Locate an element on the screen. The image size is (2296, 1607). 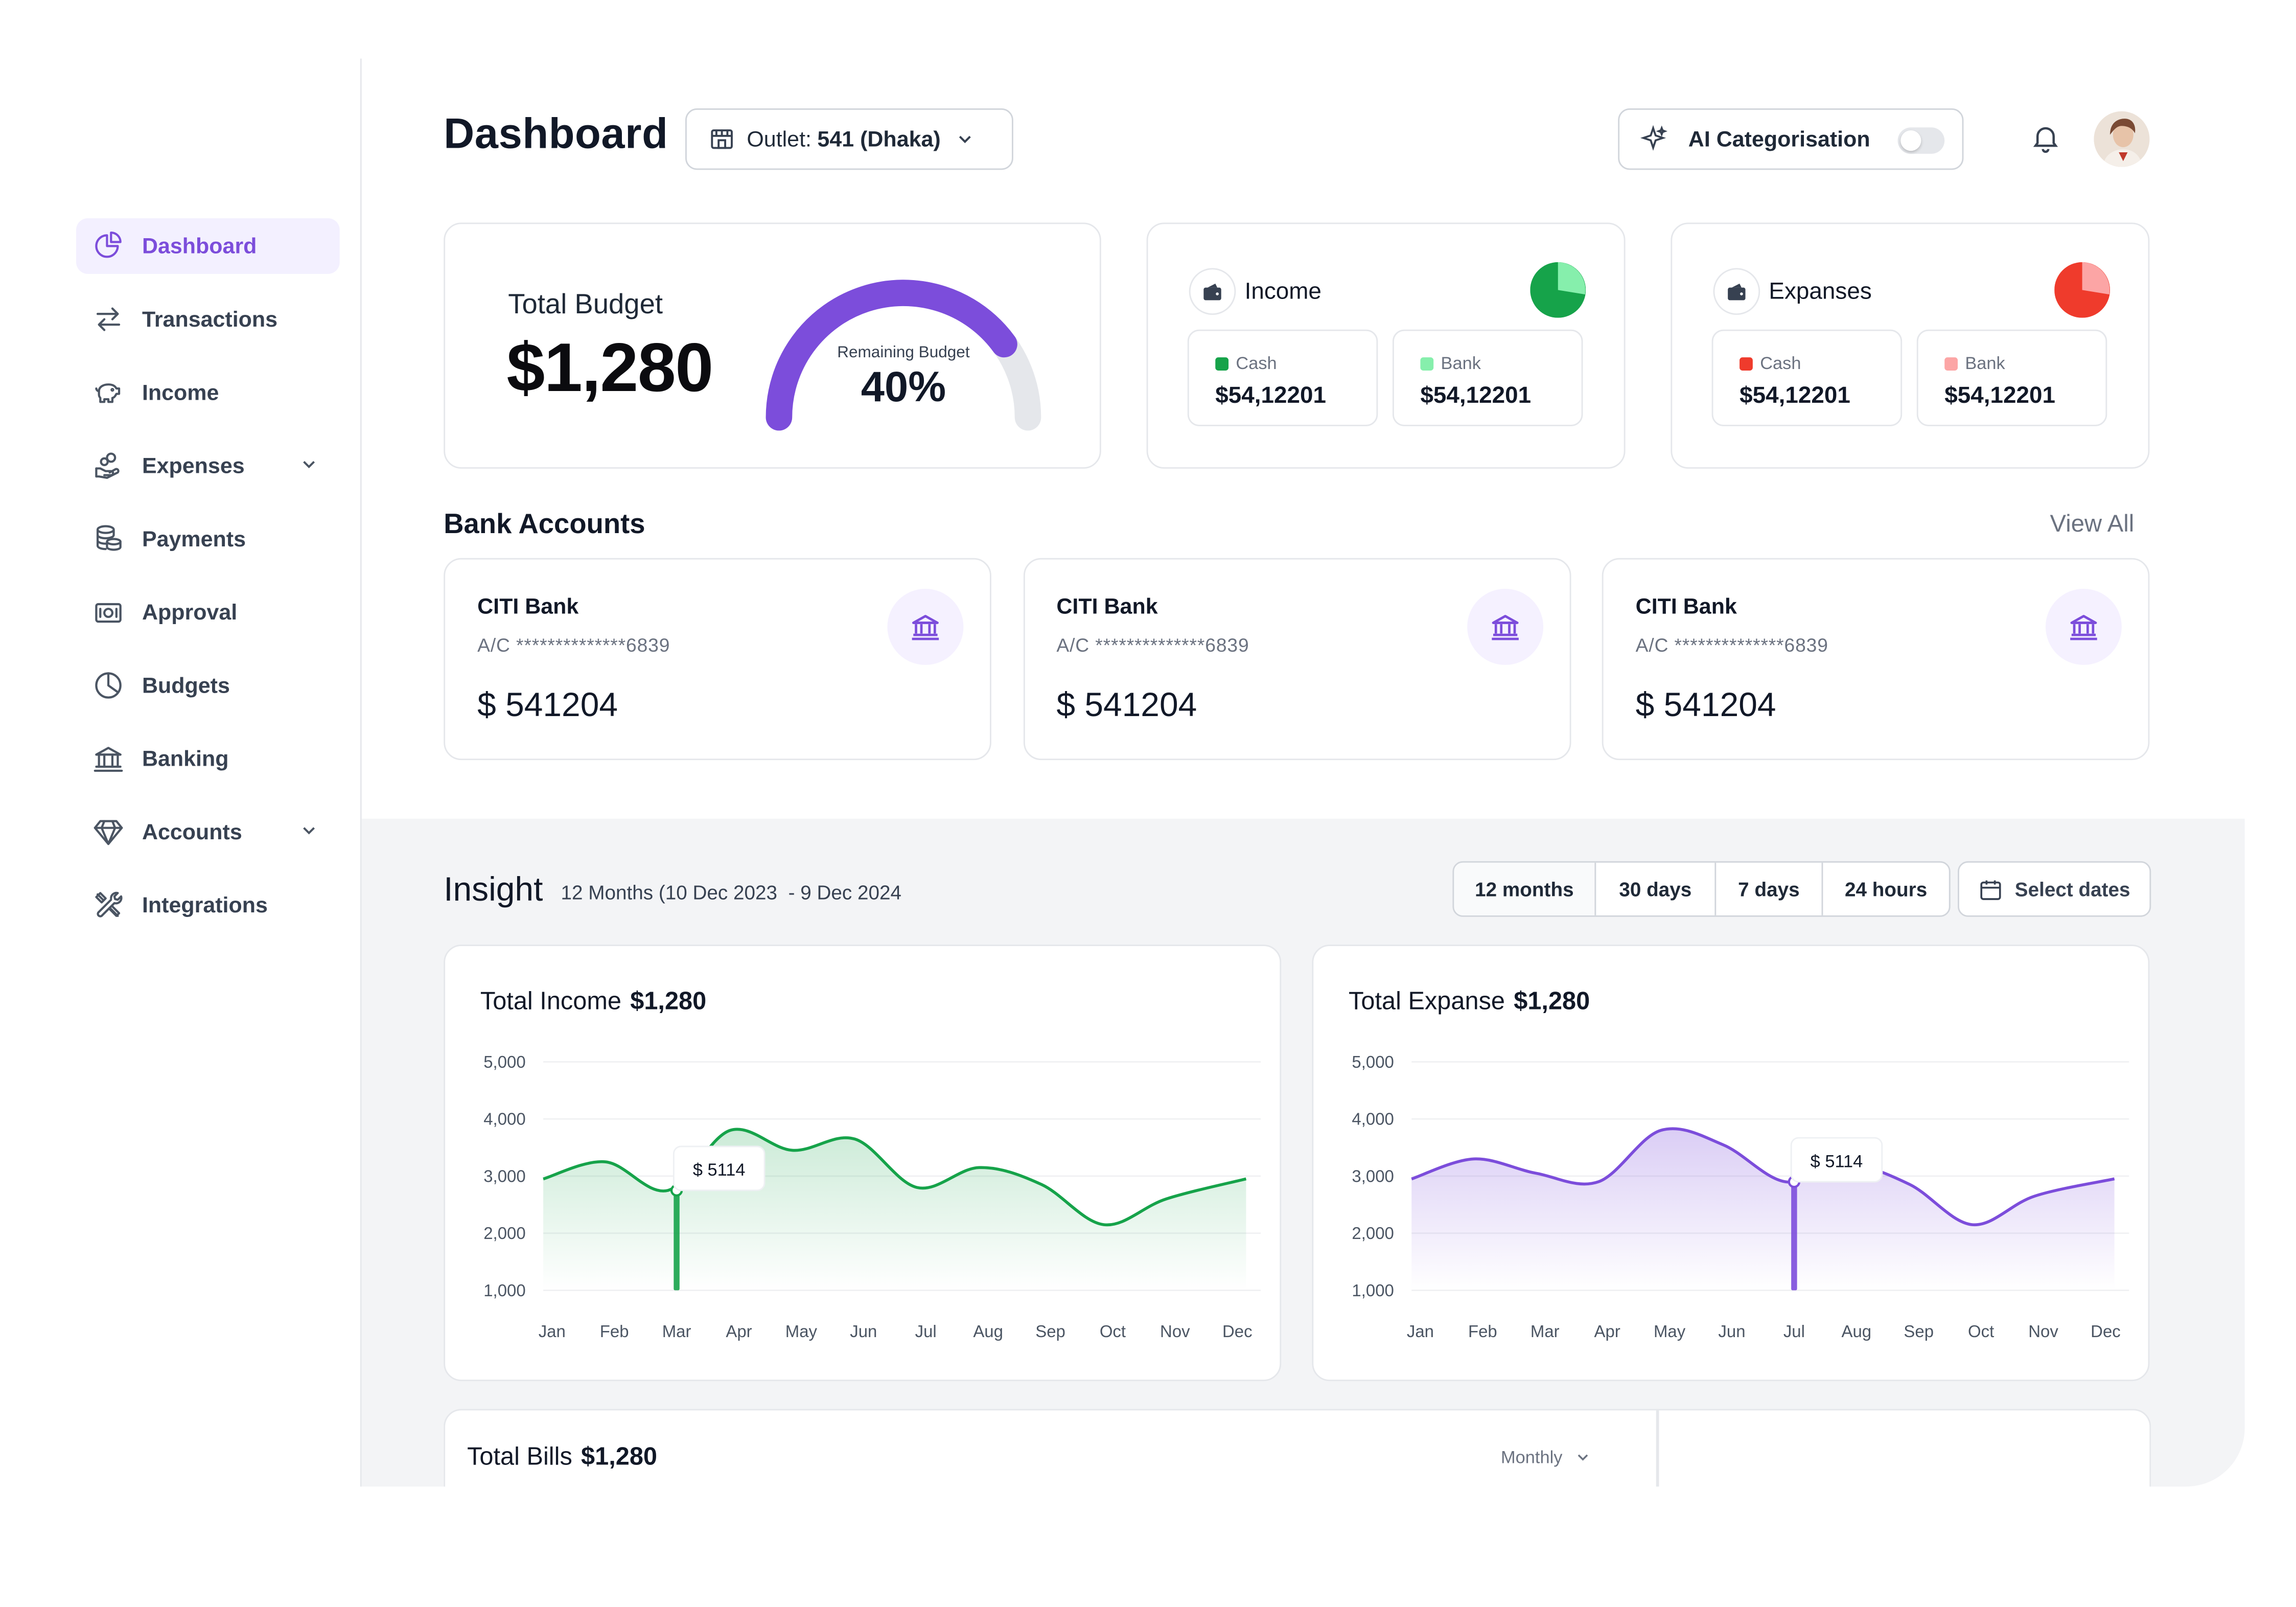
total-budget-title: Total Budget is located at coordinates (586, 305).